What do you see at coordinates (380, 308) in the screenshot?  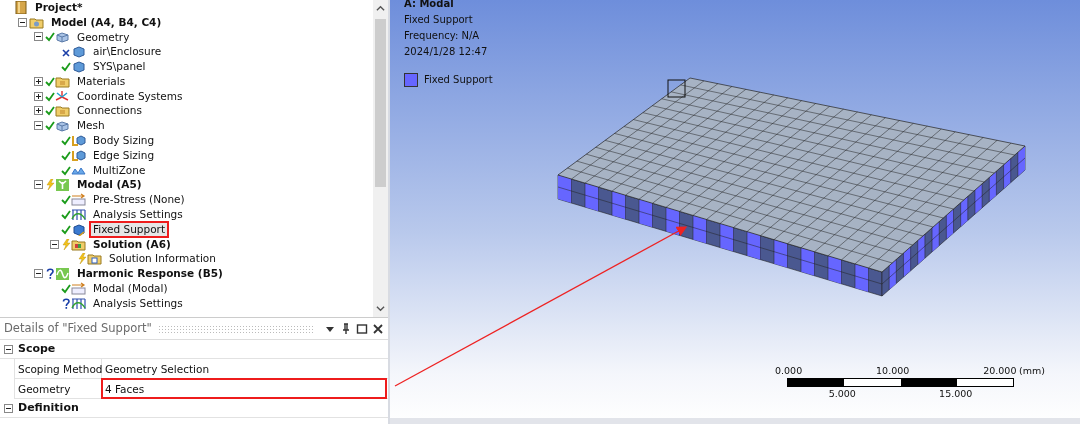 I see `scroll-down-icon` at bounding box center [380, 308].